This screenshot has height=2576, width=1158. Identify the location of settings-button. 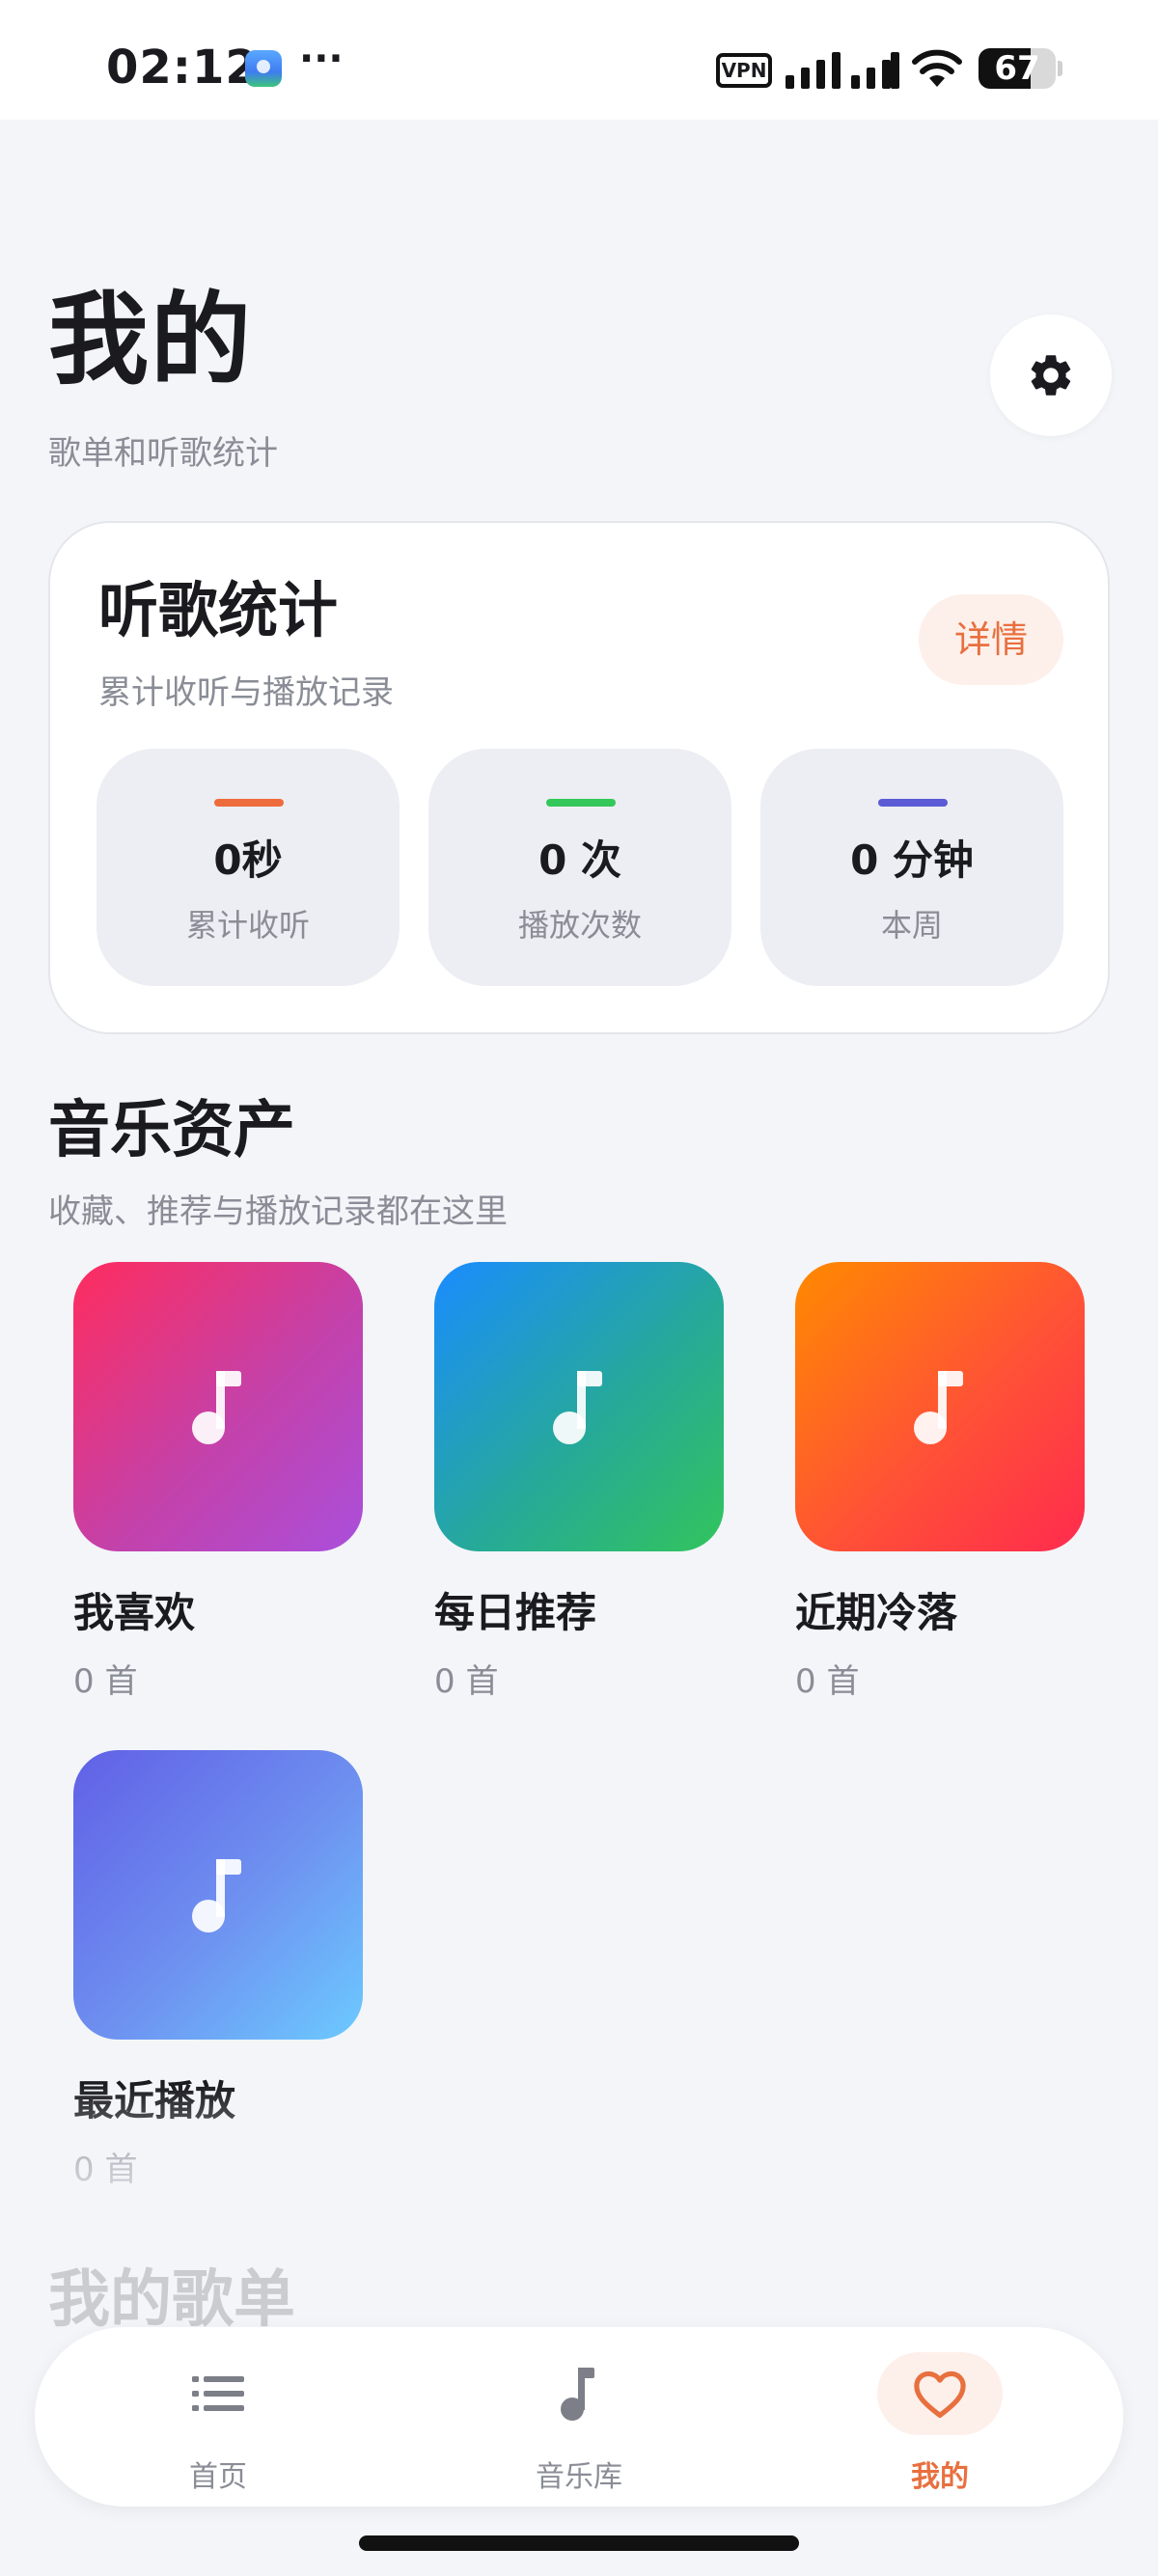
(1051, 376).